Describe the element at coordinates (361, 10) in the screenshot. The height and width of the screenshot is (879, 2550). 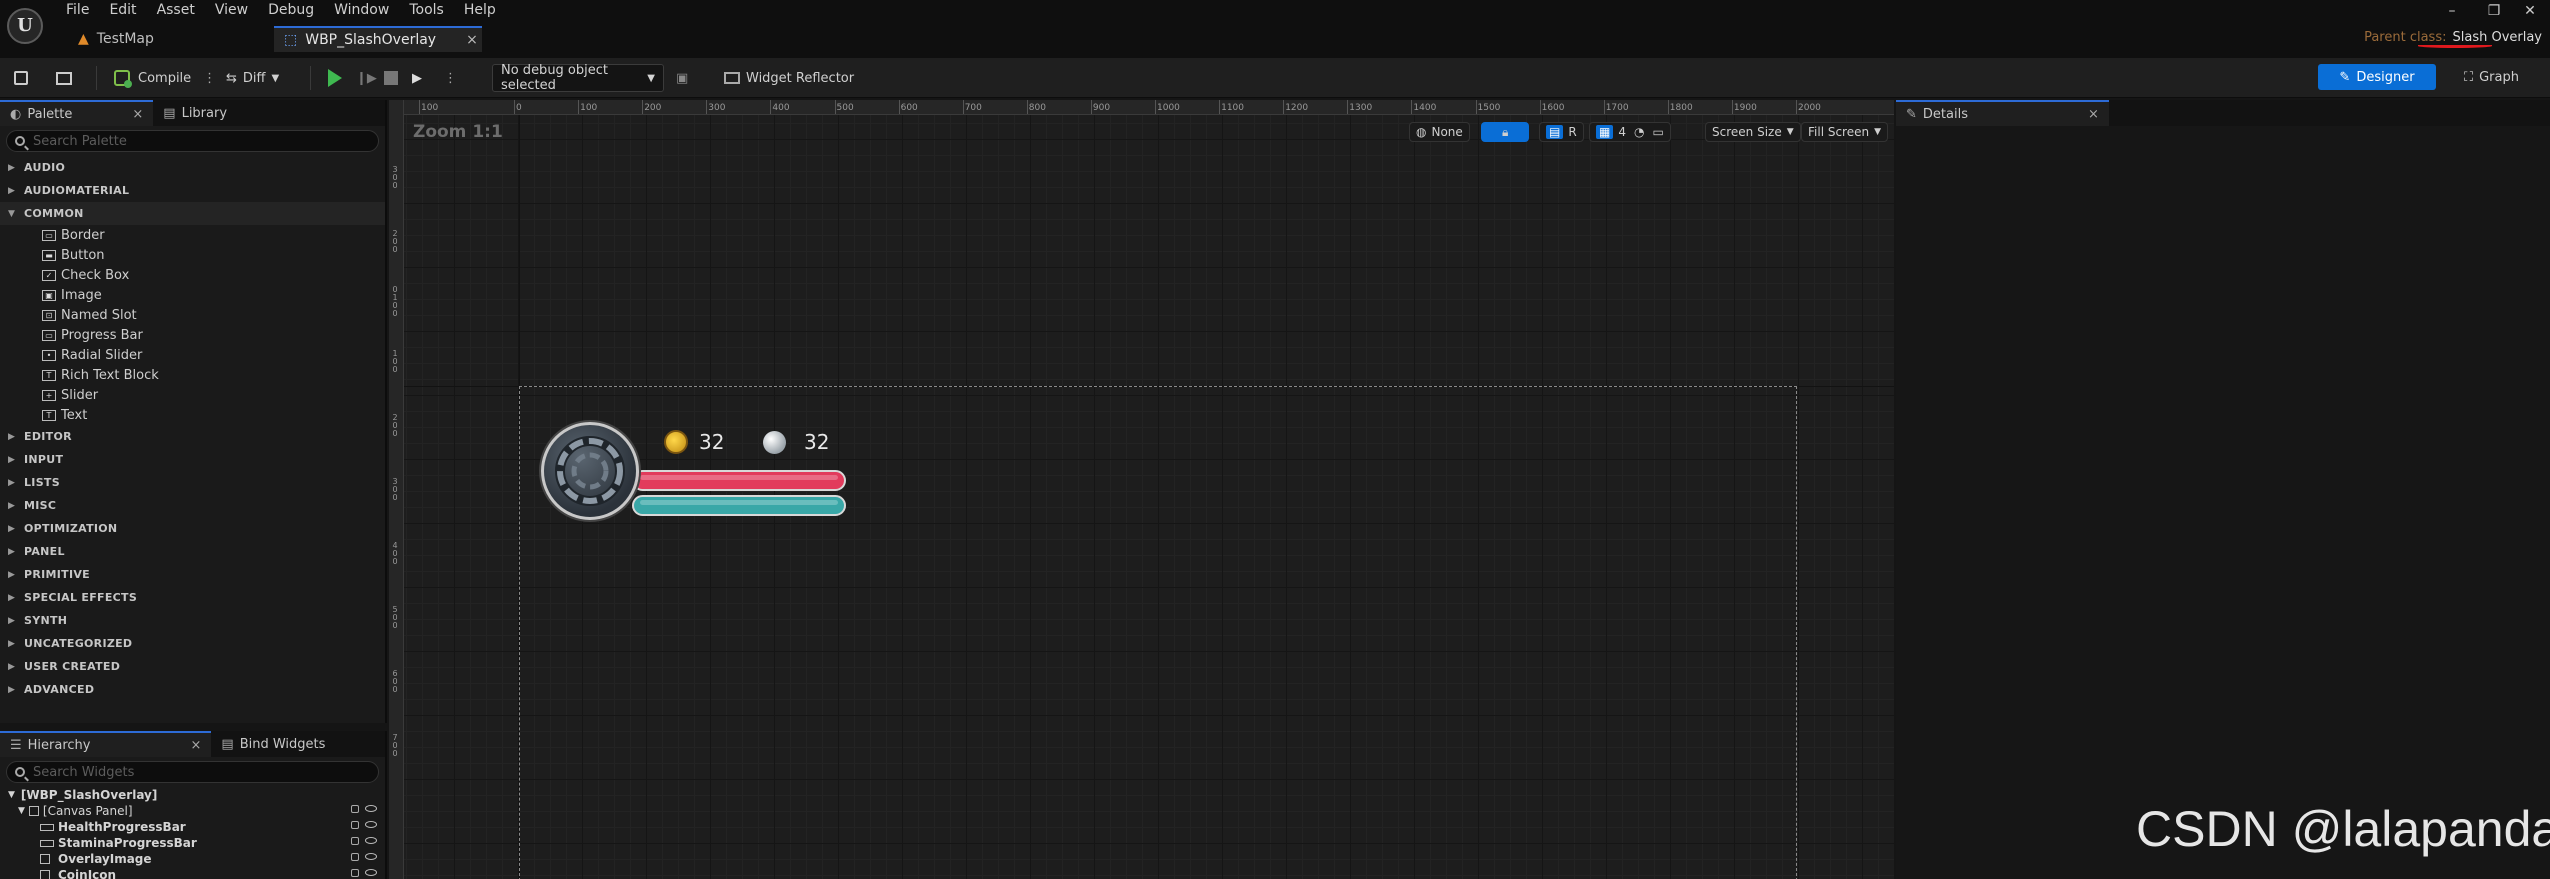
I see `menu-window: Window` at that location.